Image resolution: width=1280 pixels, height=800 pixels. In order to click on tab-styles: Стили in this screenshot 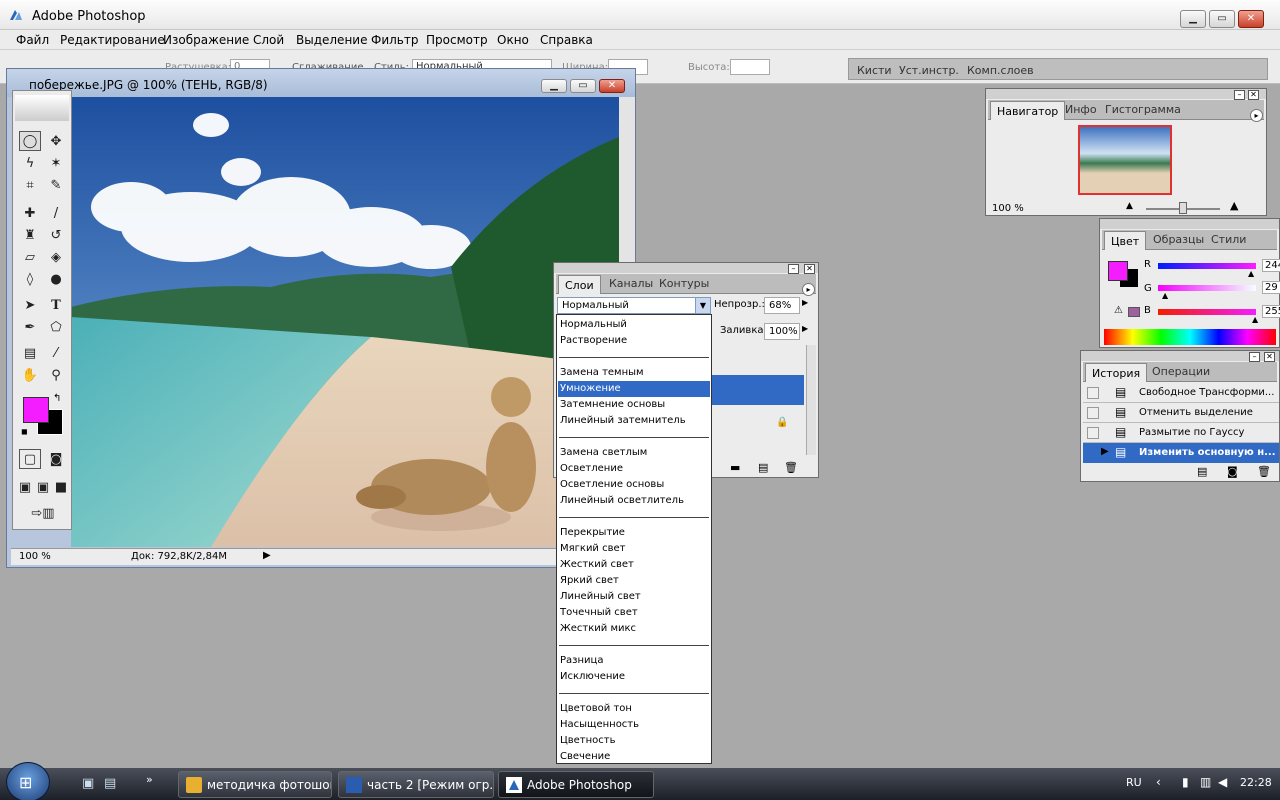, I will do `click(1228, 239)`.